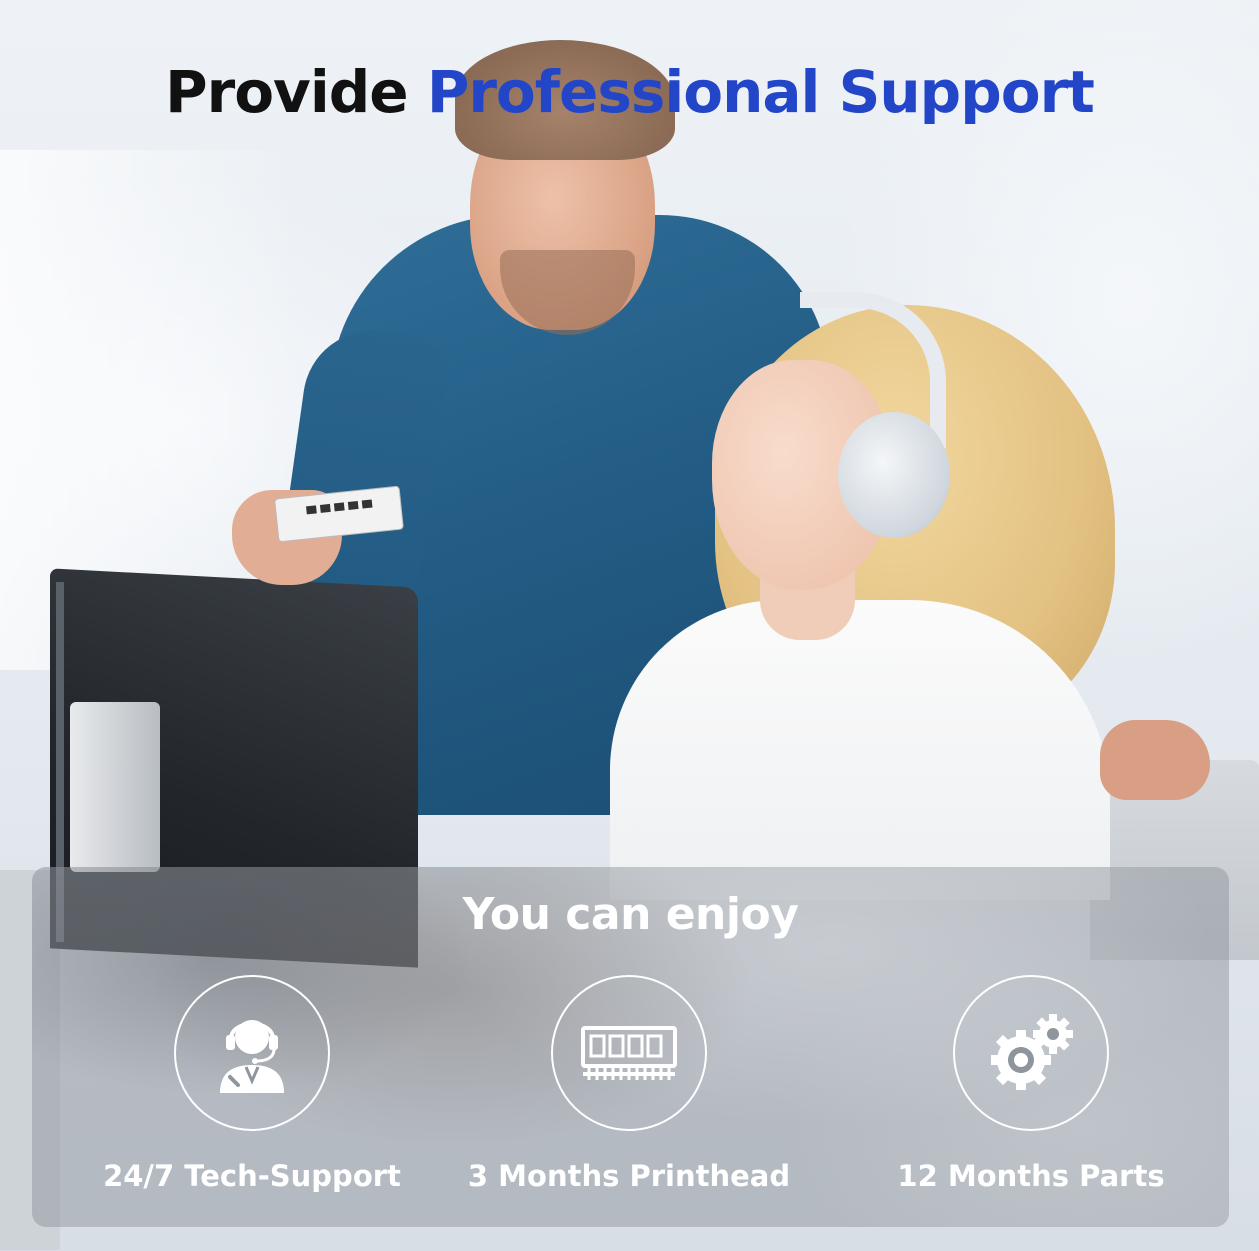 The height and width of the screenshot is (1251, 1259). Describe the element at coordinates (252, 1176) in the screenshot. I see `feature-label: 24/7 Tech-Support` at that location.